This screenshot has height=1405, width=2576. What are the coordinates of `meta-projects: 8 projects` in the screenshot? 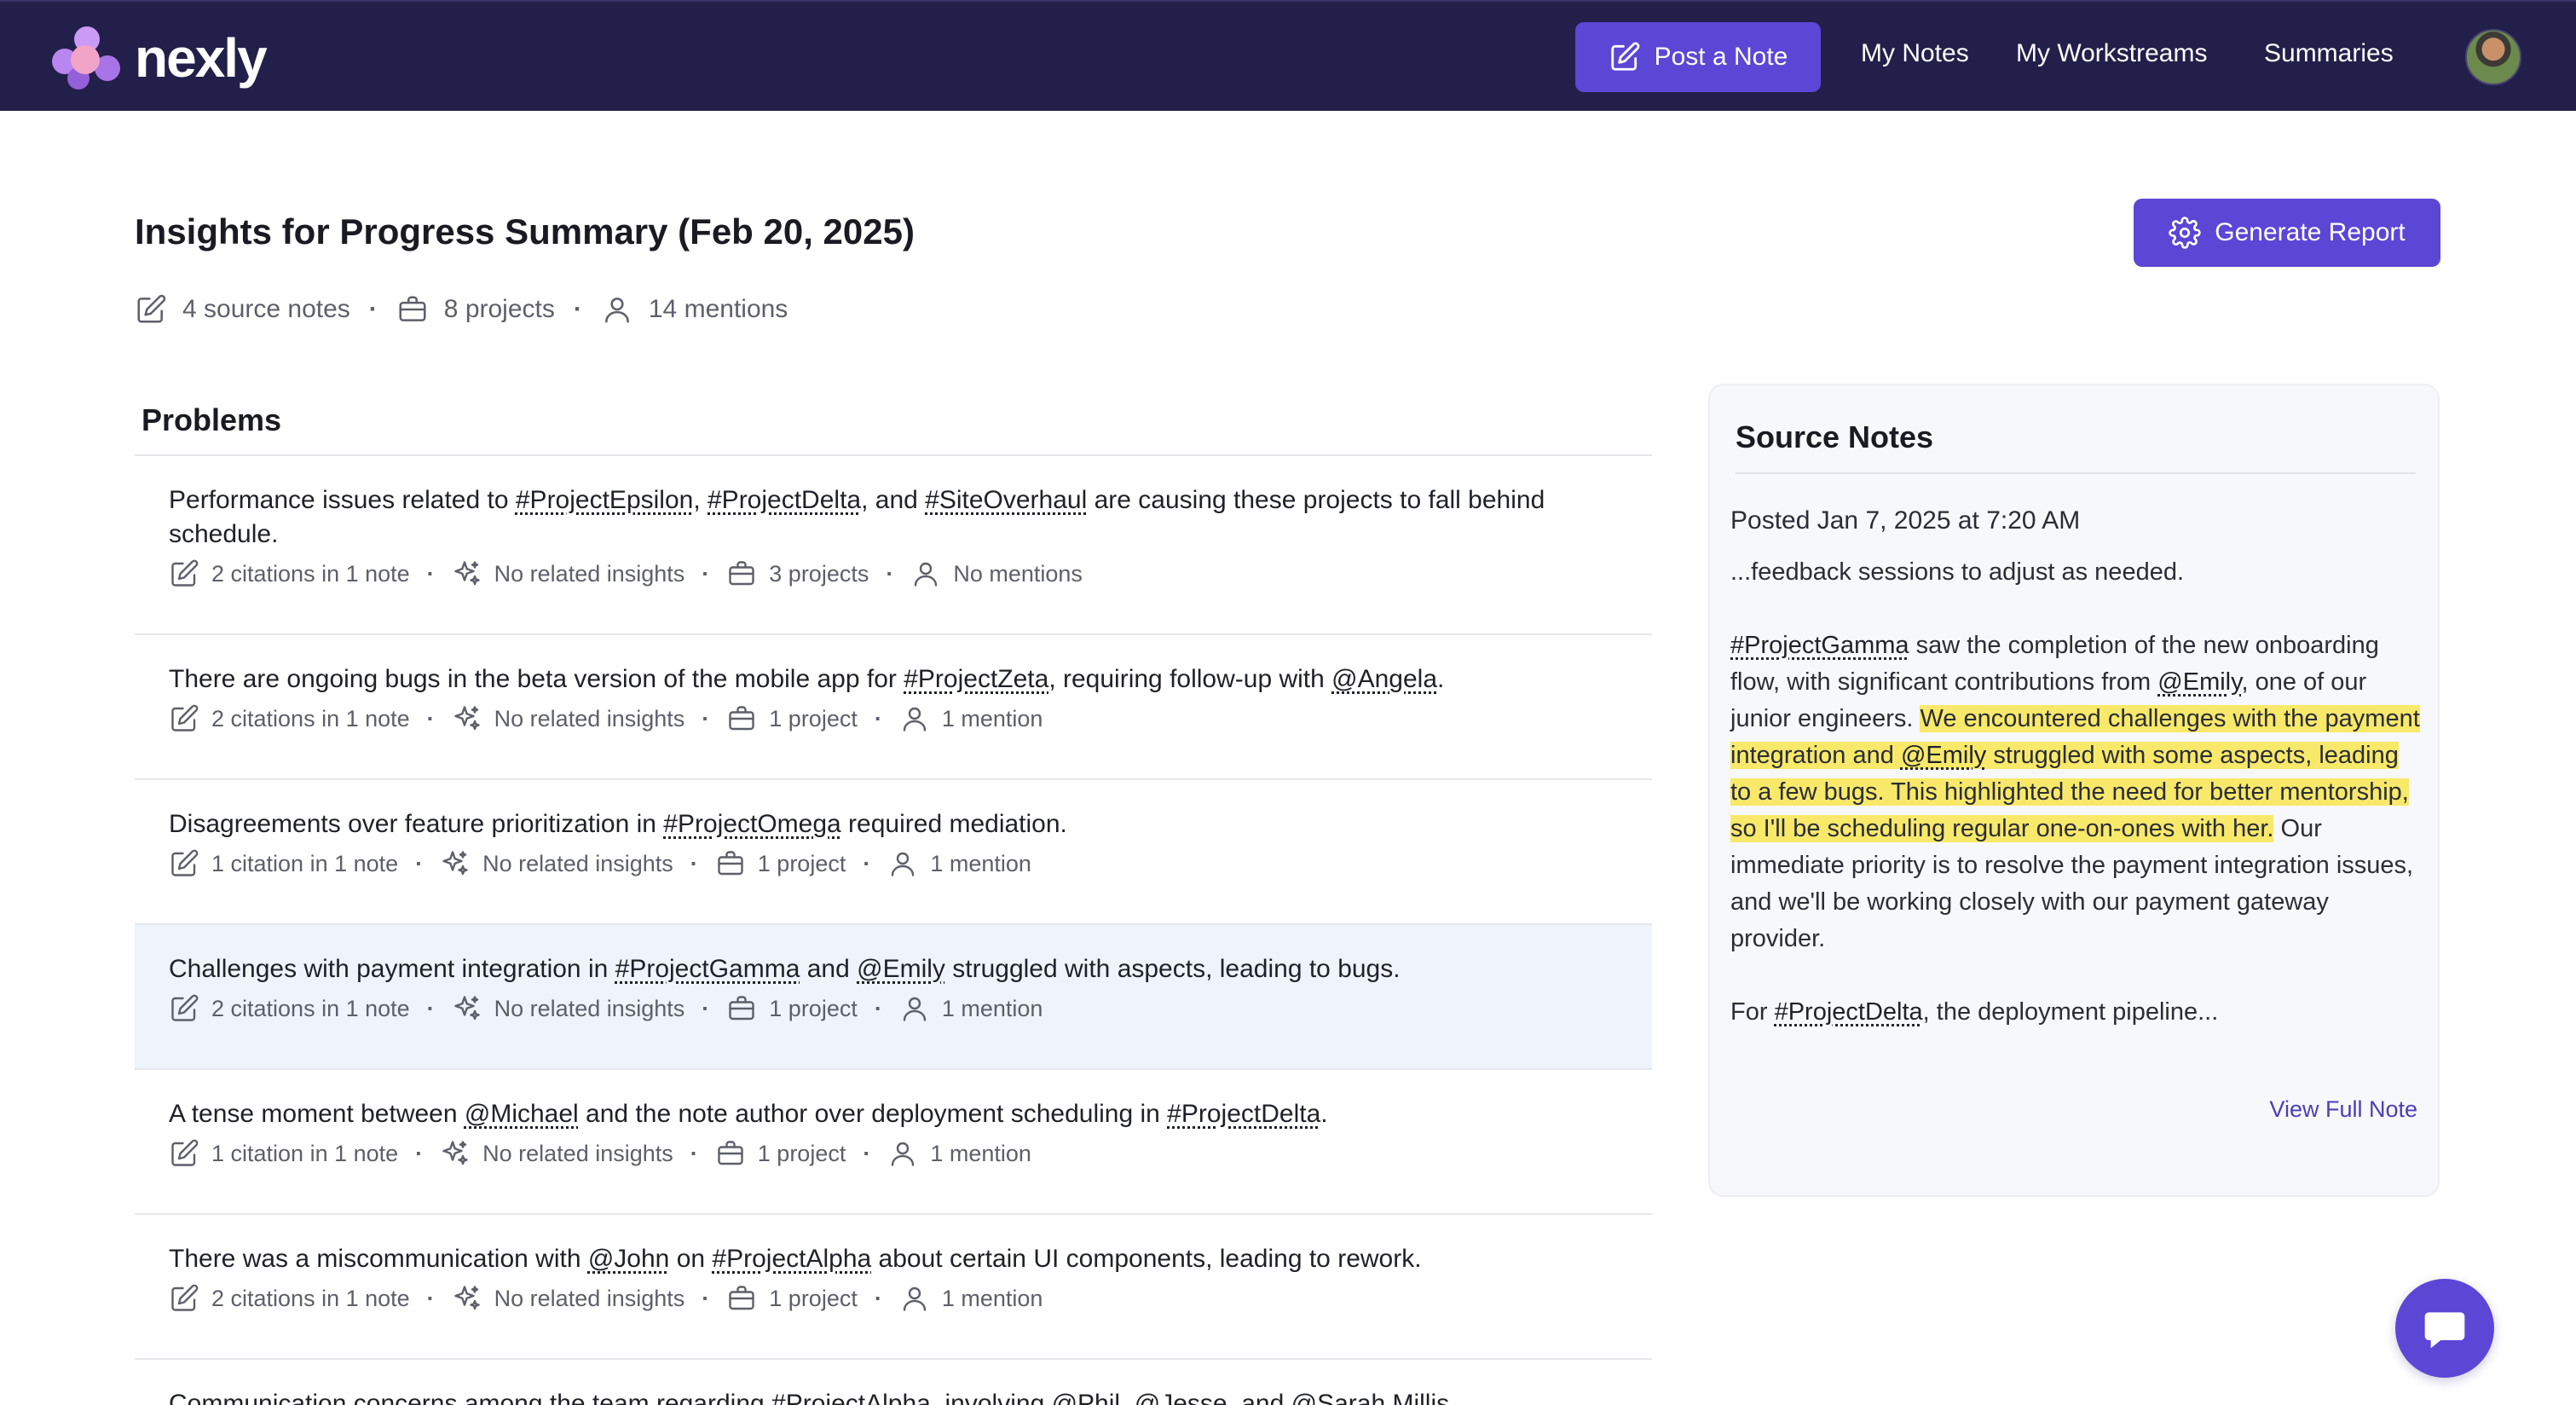 It's located at (475, 309).